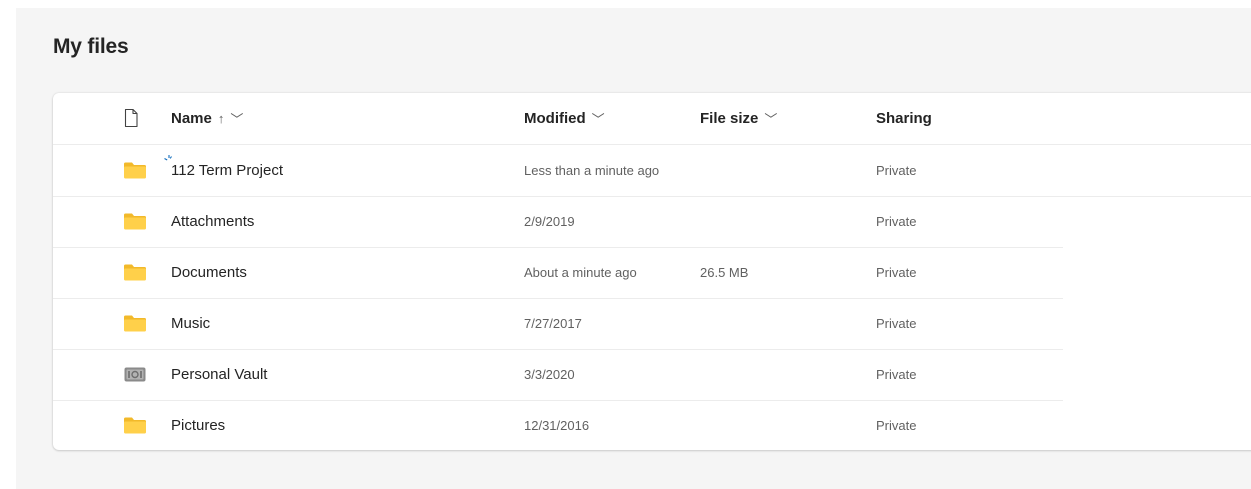 The image size is (1251, 489). I want to click on column-header-modified-label: Modified, so click(555, 118).